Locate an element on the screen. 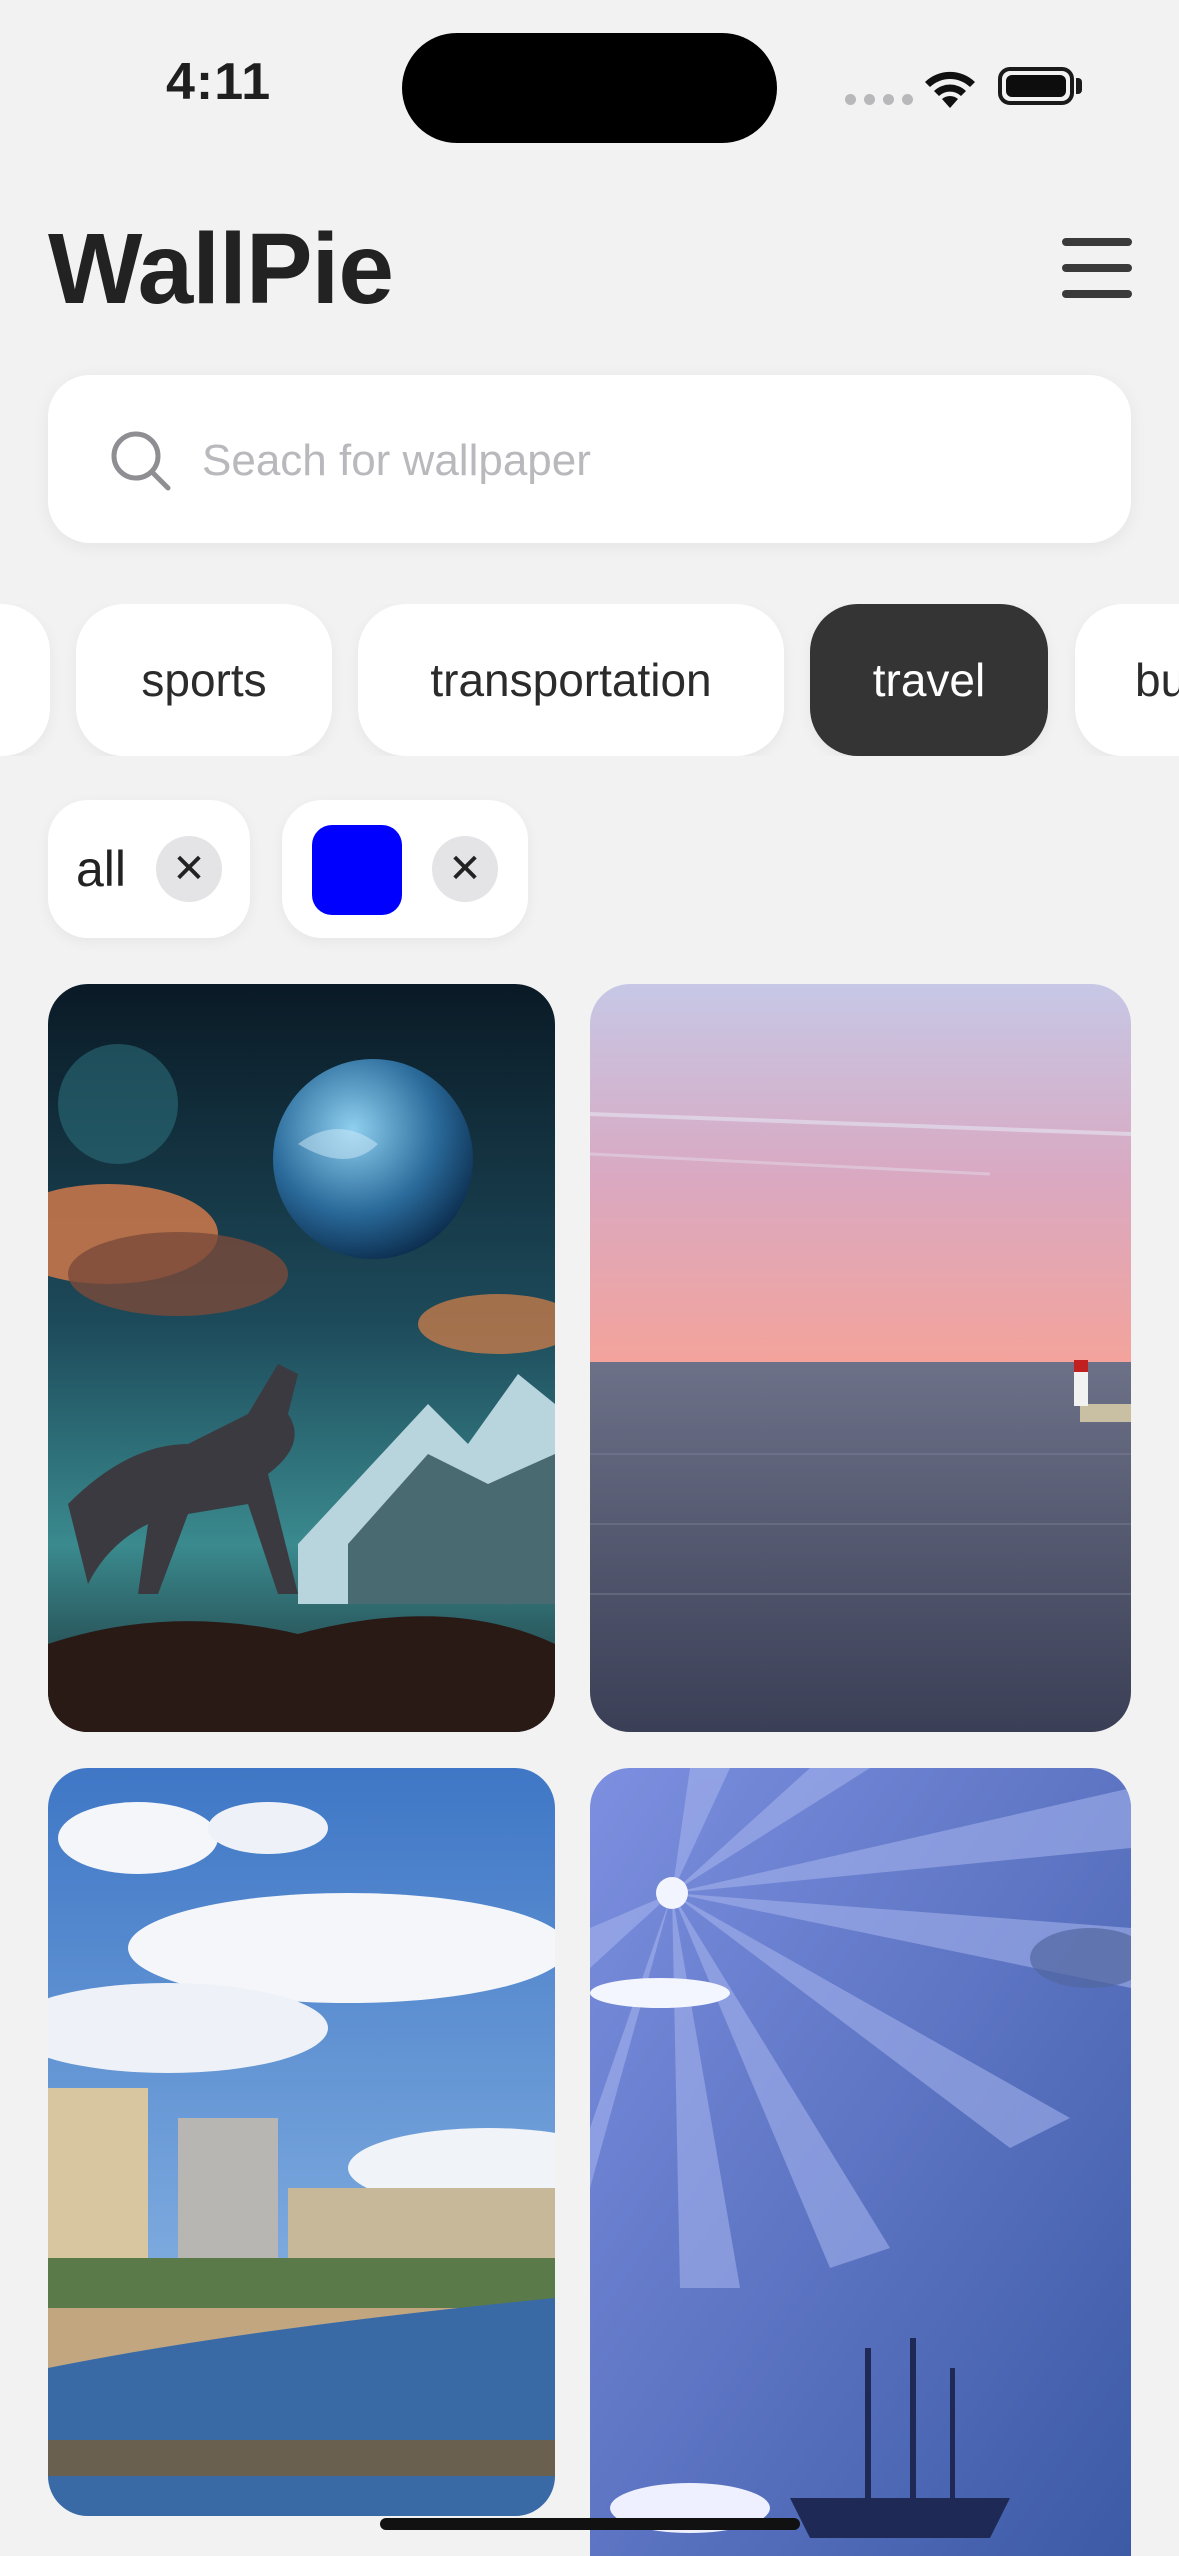 Image resolution: width=1179 pixels, height=2556 pixels. app-title: WallPie is located at coordinates (221, 269).